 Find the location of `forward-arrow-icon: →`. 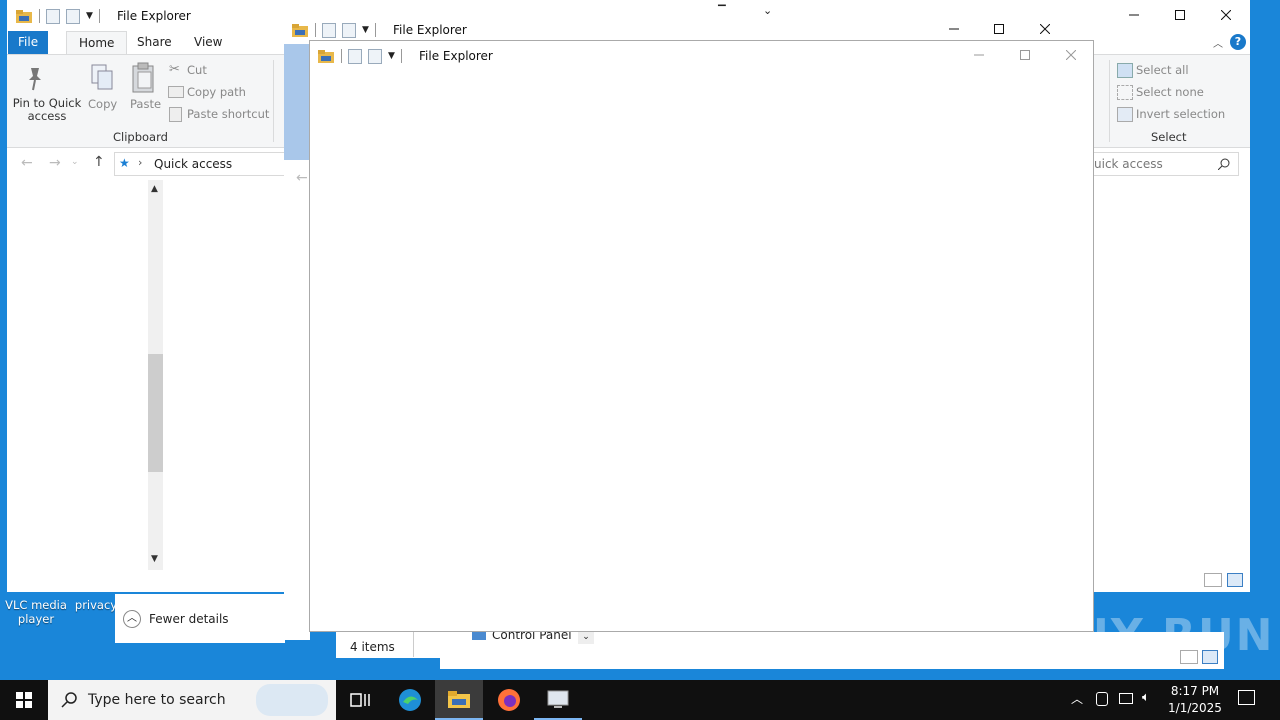

forward-arrow-icon: → is located at coordinates (55, 163).